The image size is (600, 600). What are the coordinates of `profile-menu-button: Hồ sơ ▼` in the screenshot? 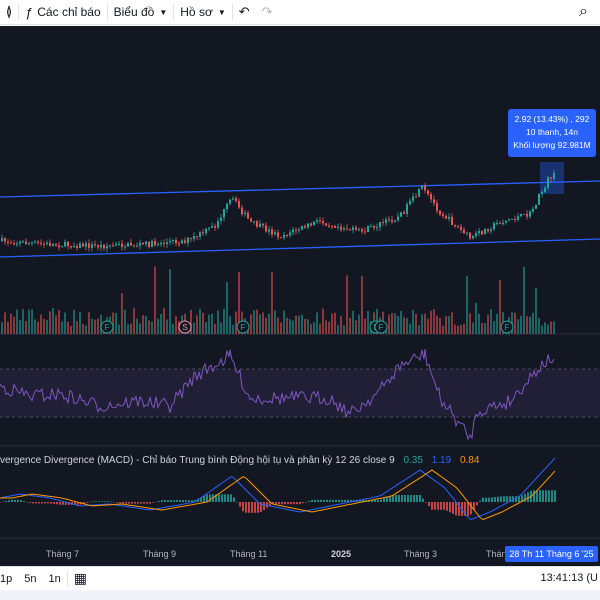 It's located at (202, 12).